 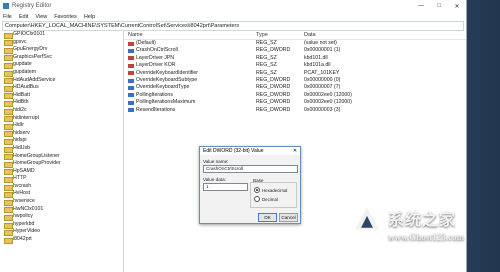 What do you see at coordinates (61, 134) in the screenshot?
I see `tree-node: hidserv` at bounding box center [61, 134].